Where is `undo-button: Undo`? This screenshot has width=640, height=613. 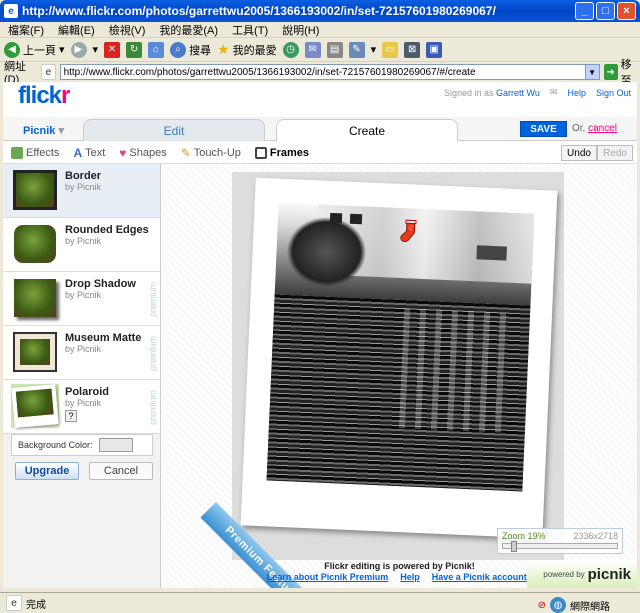
undo-button: Undo is located at coordinates (579, 153).